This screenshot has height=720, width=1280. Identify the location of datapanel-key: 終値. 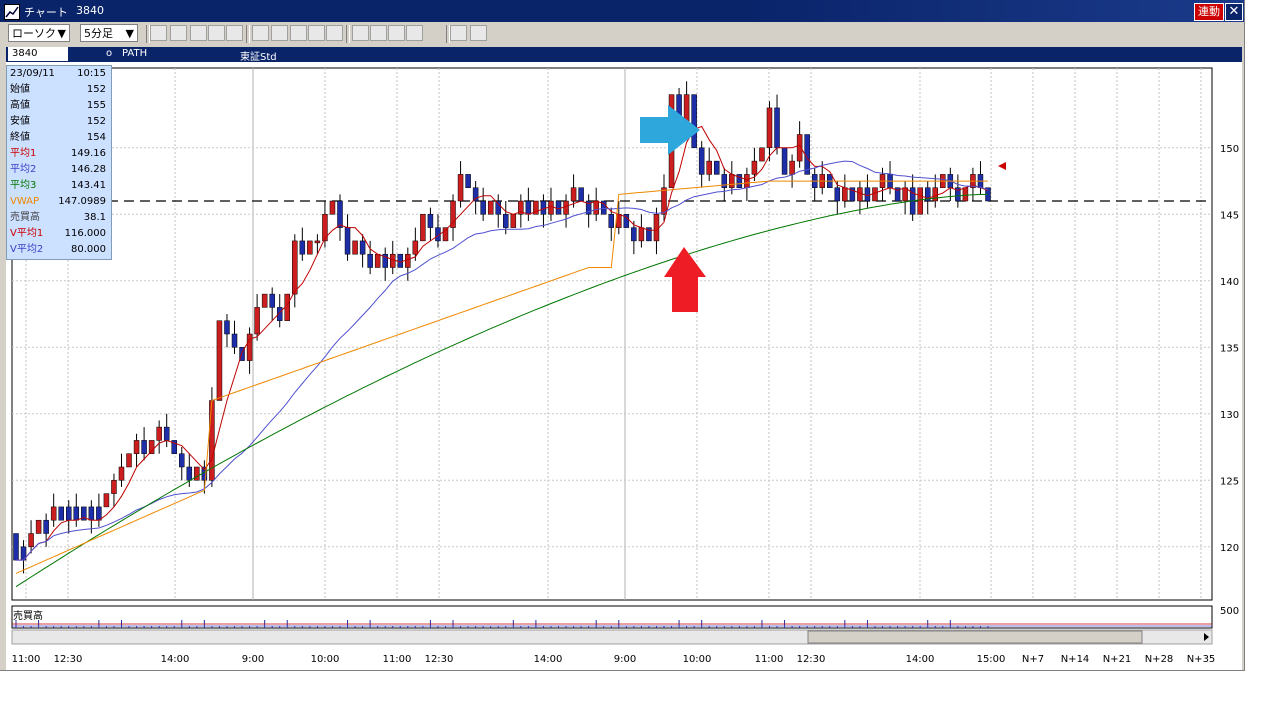
(20, 137).